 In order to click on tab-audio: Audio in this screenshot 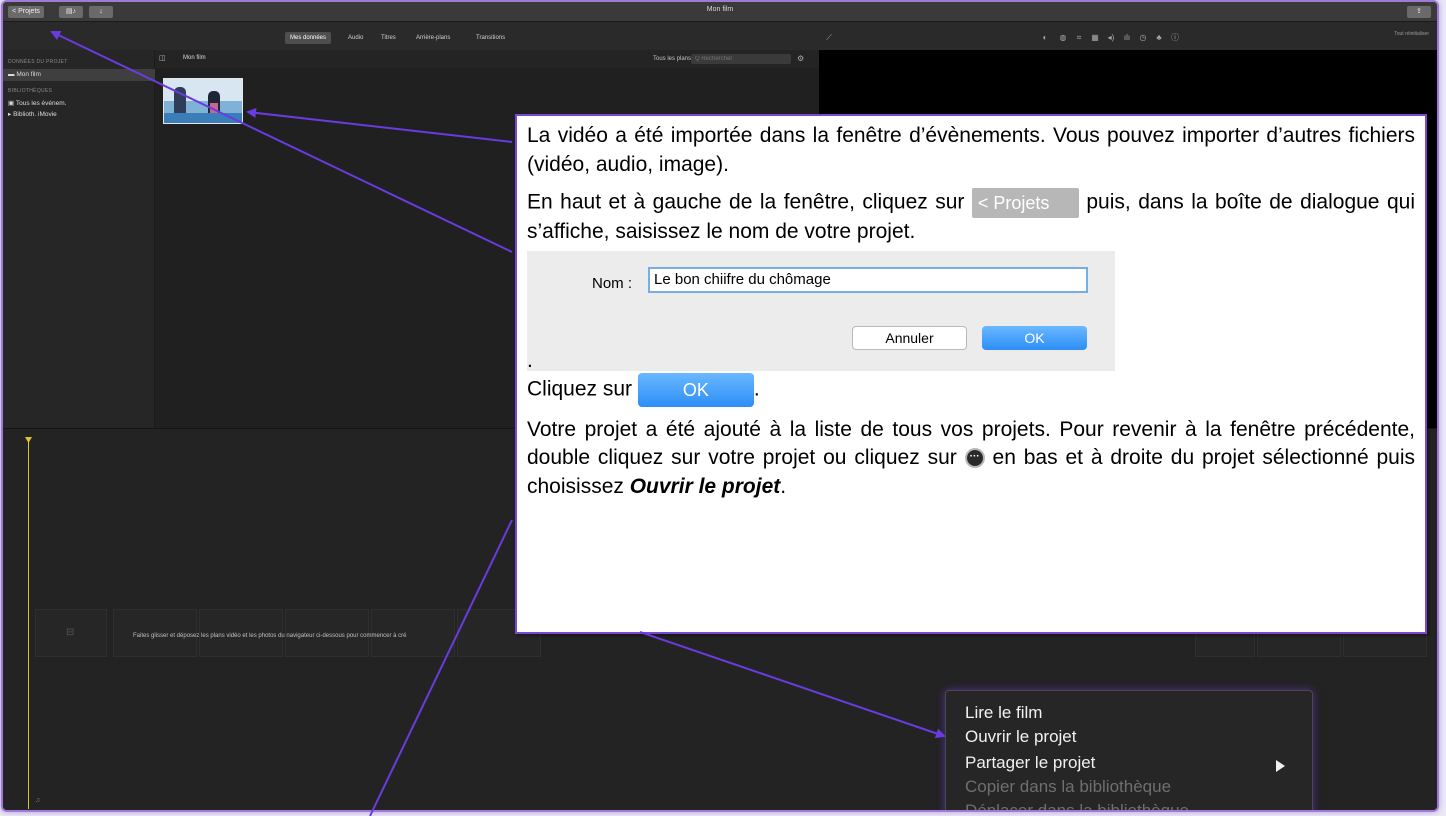, I will do `click(355, 38)`.